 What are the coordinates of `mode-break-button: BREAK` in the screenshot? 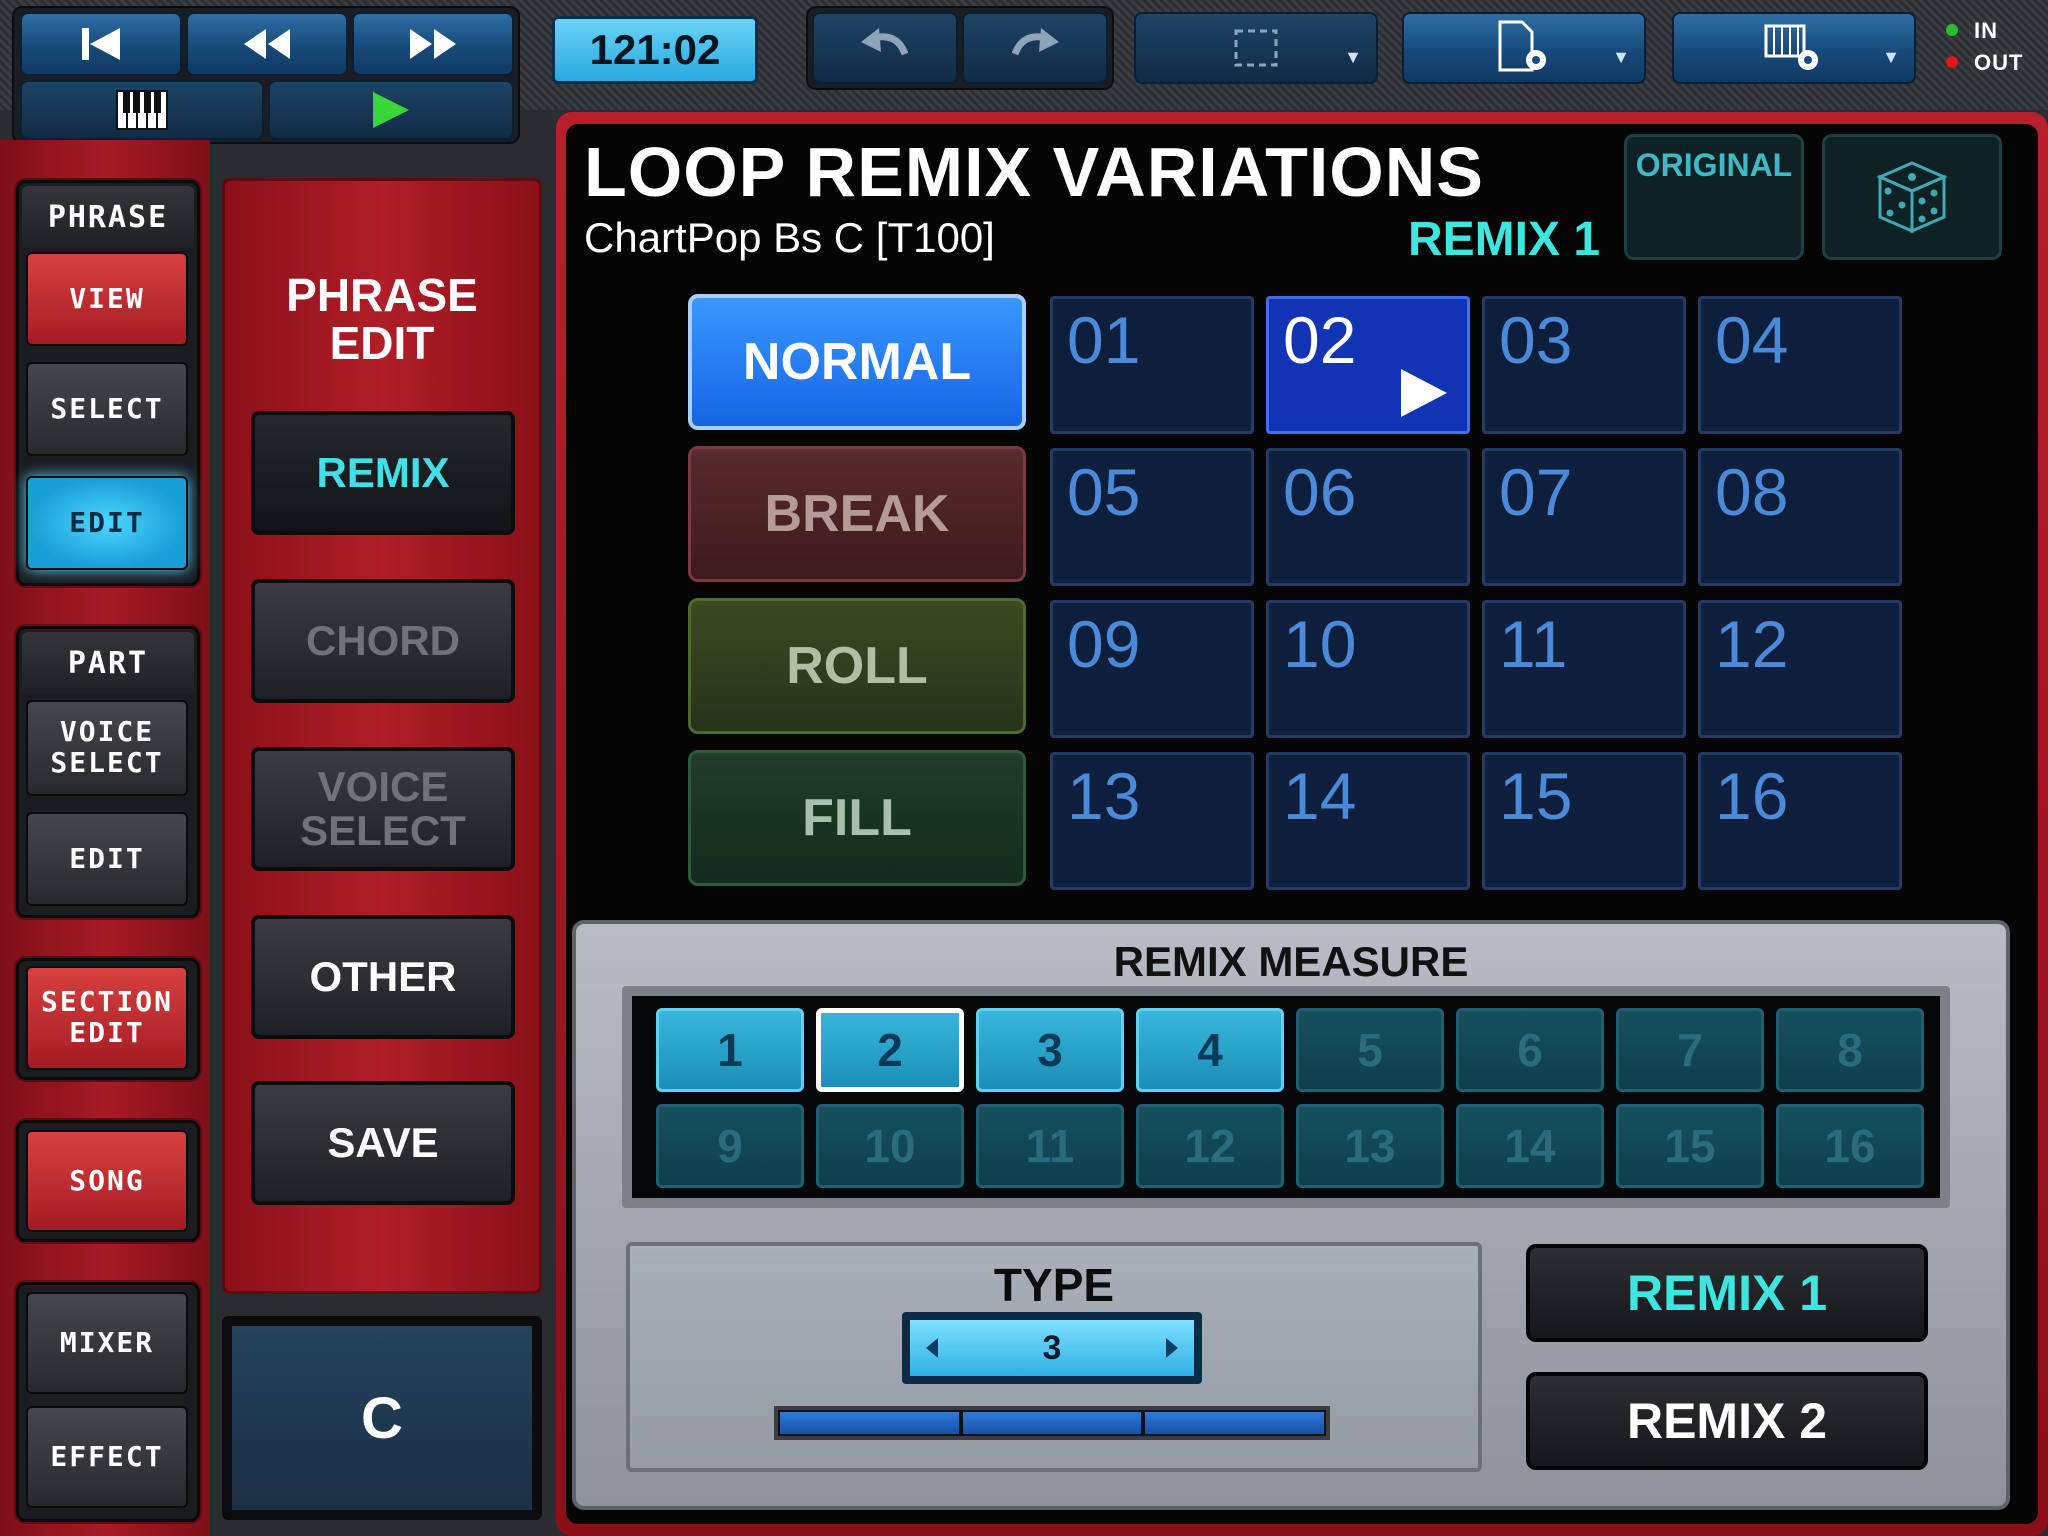 It's located at (857, 514).